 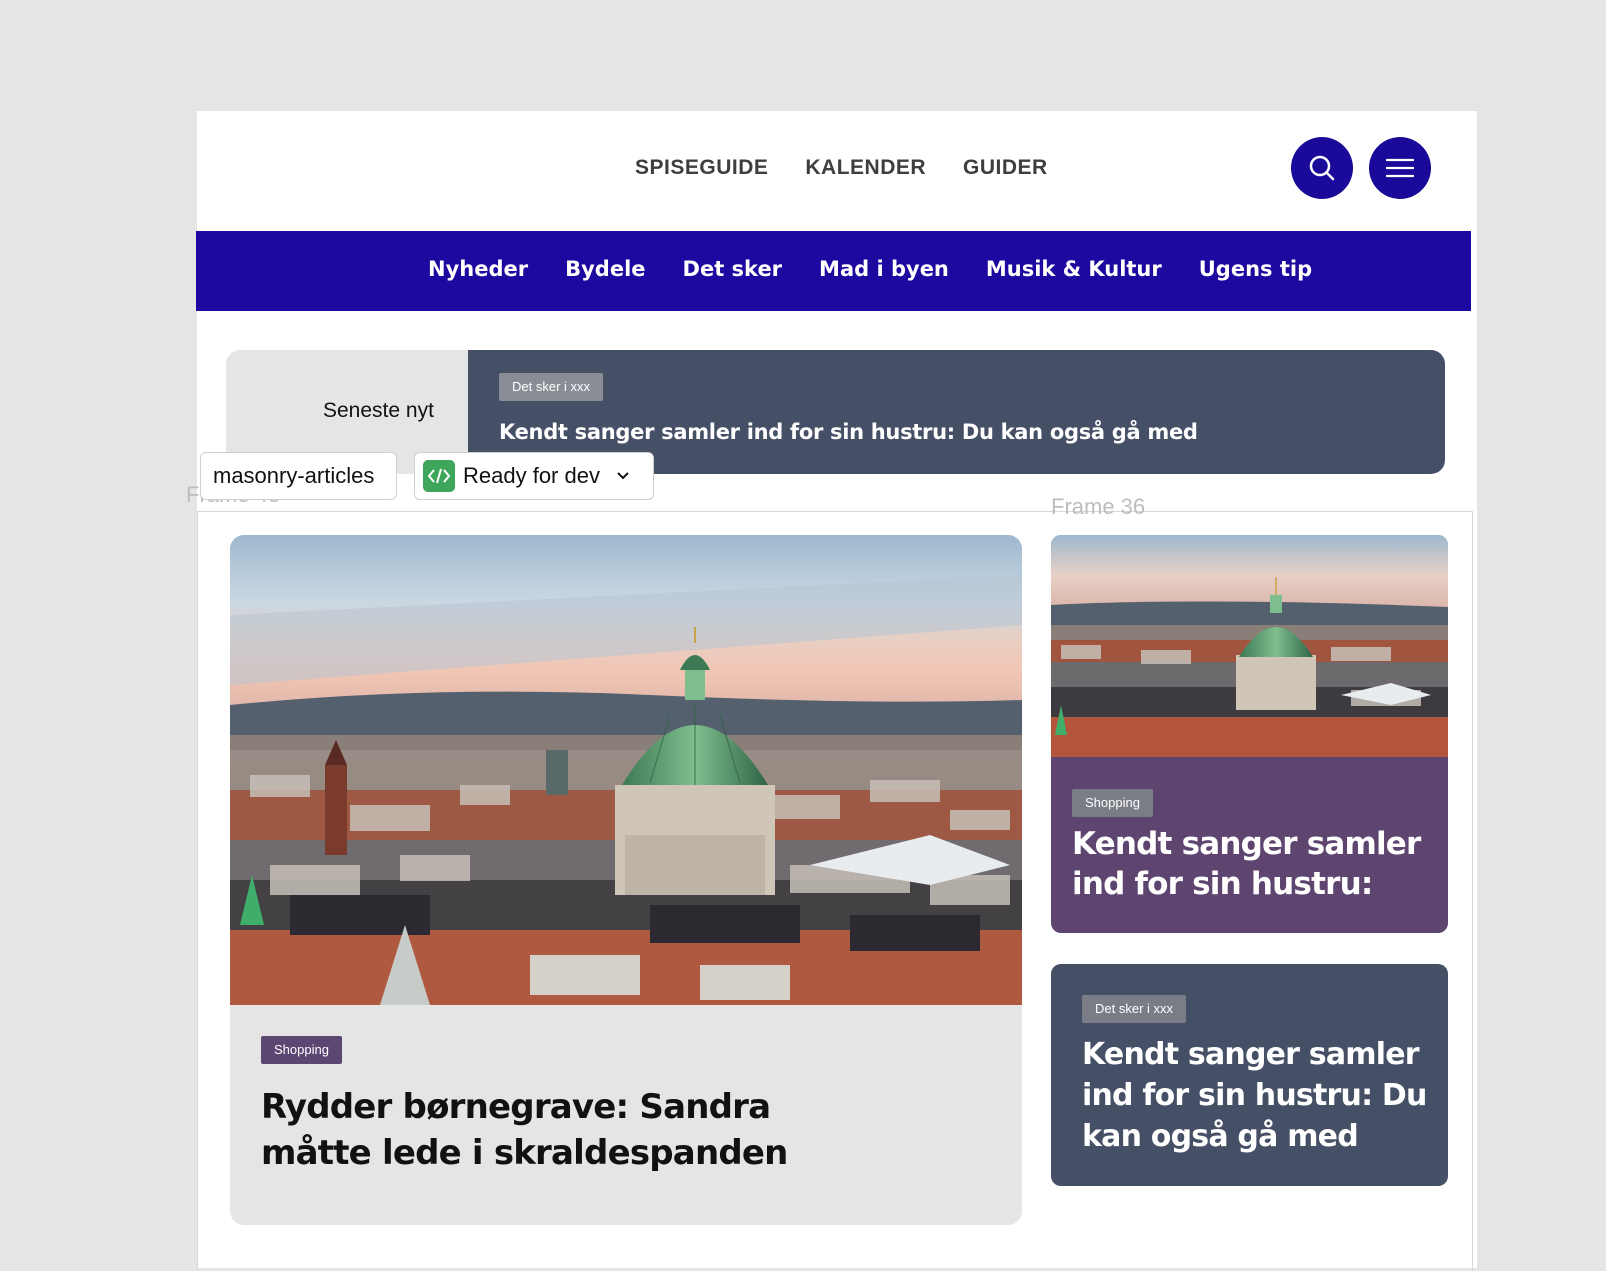 I want to click on hamburger-icon, so click(x=1400, y=168).